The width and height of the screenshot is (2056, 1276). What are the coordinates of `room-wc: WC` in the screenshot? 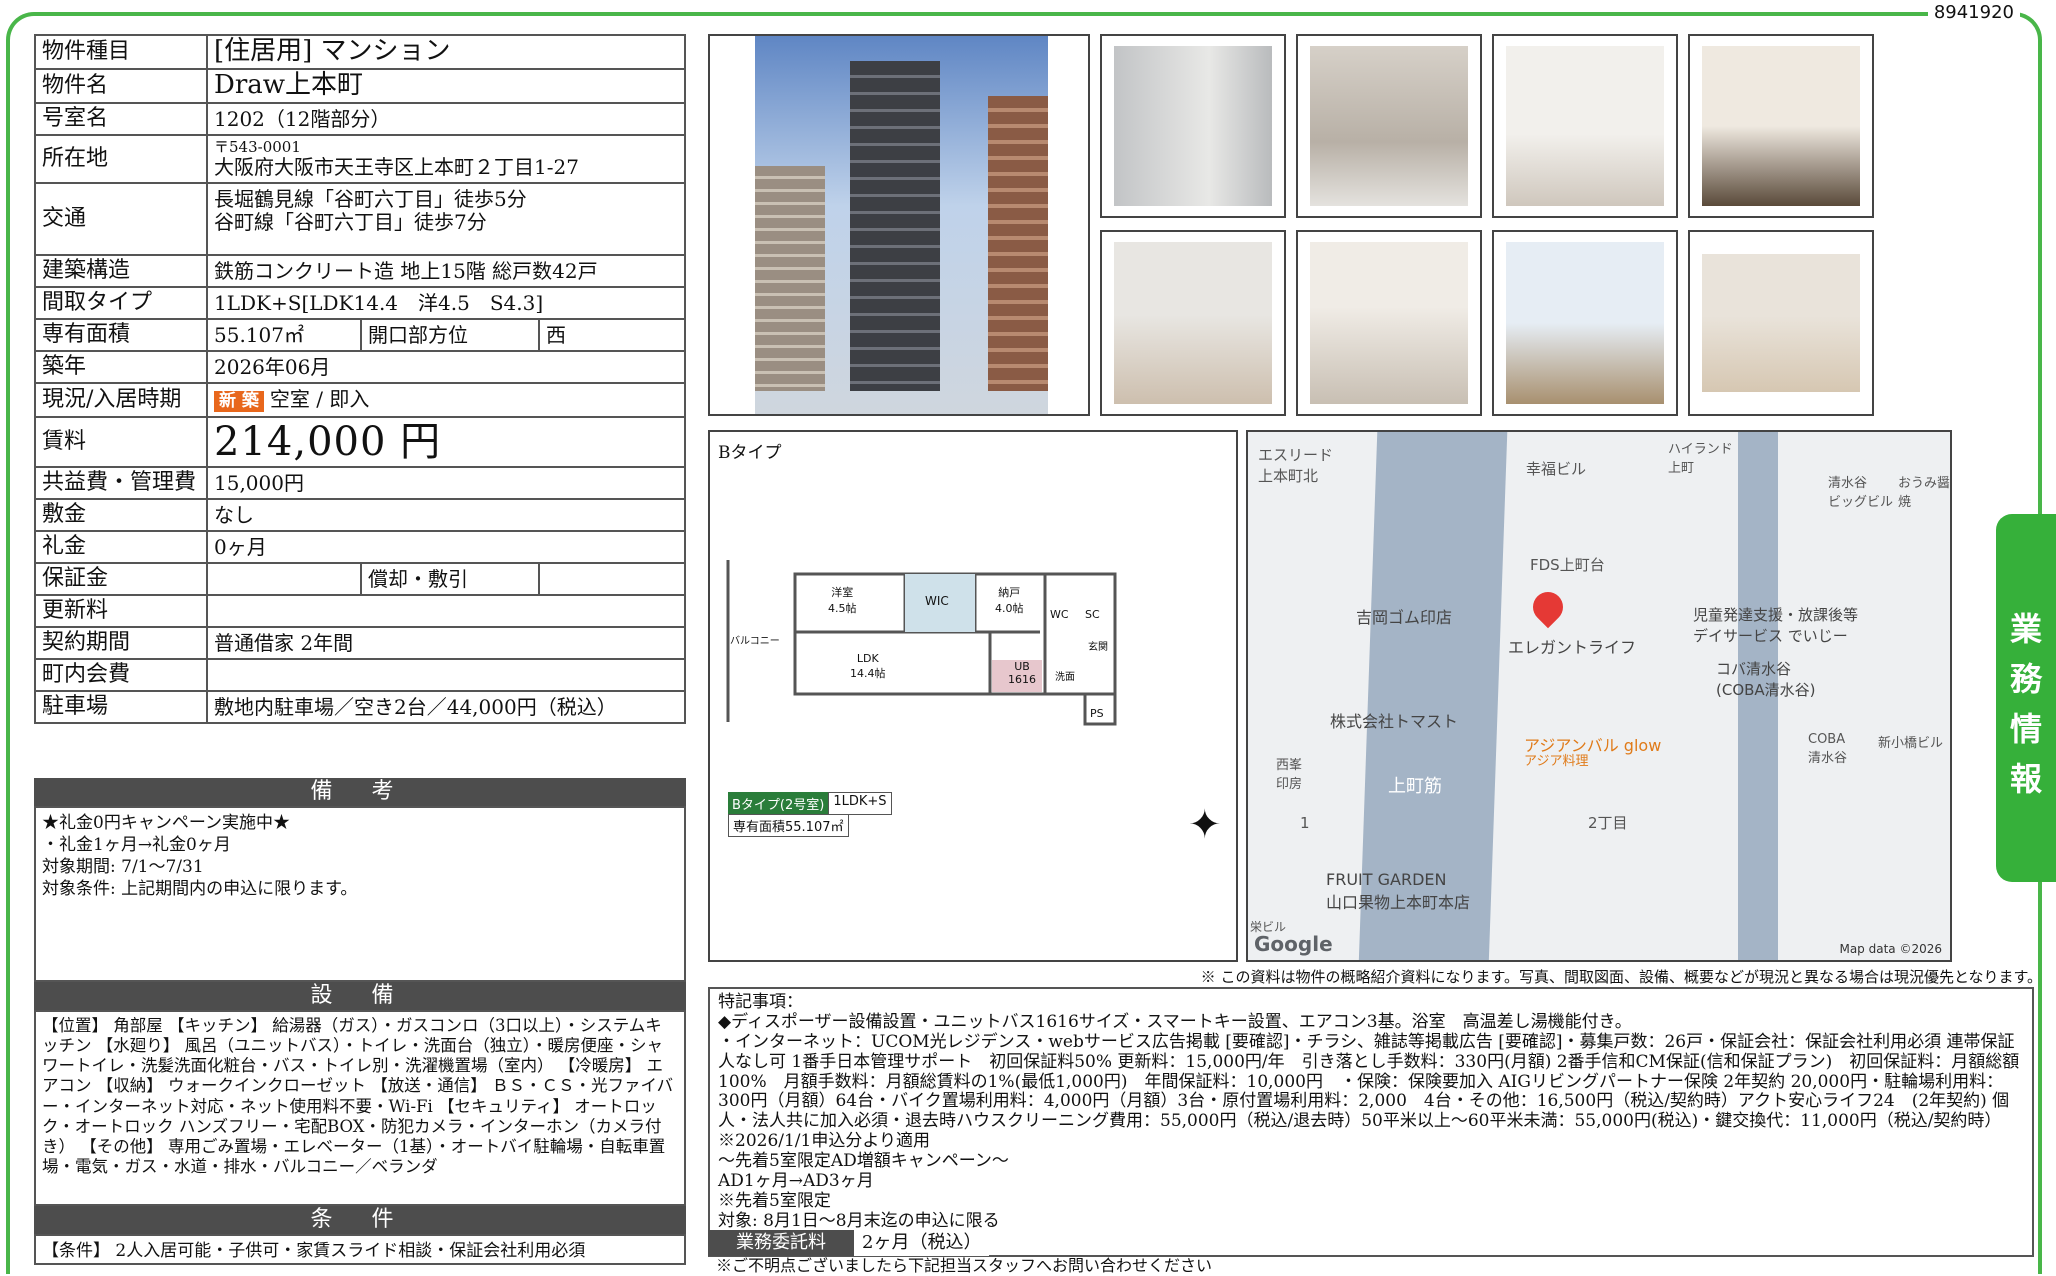 It's located at (1059, 614).